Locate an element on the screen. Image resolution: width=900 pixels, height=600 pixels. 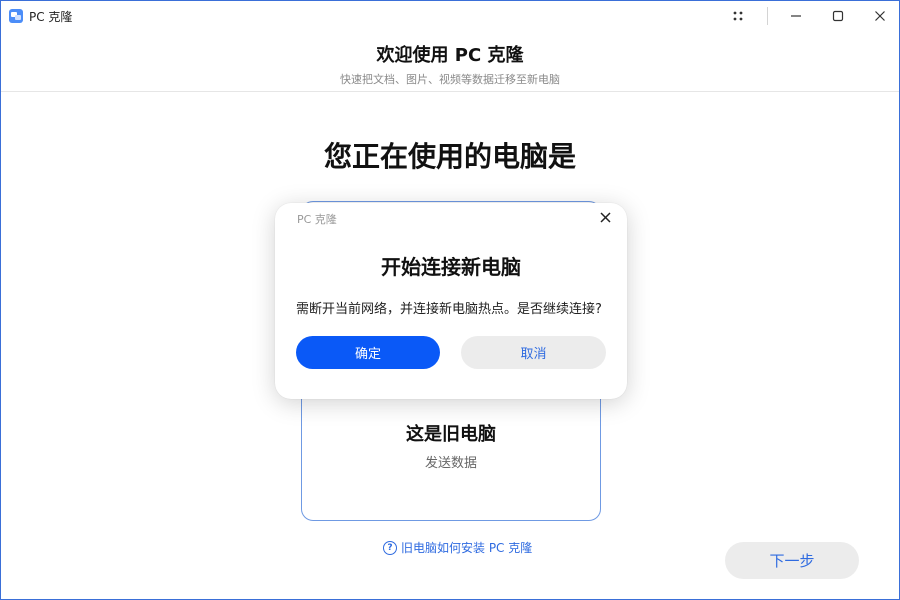
maximize-button is located at coordinates (838, 16).